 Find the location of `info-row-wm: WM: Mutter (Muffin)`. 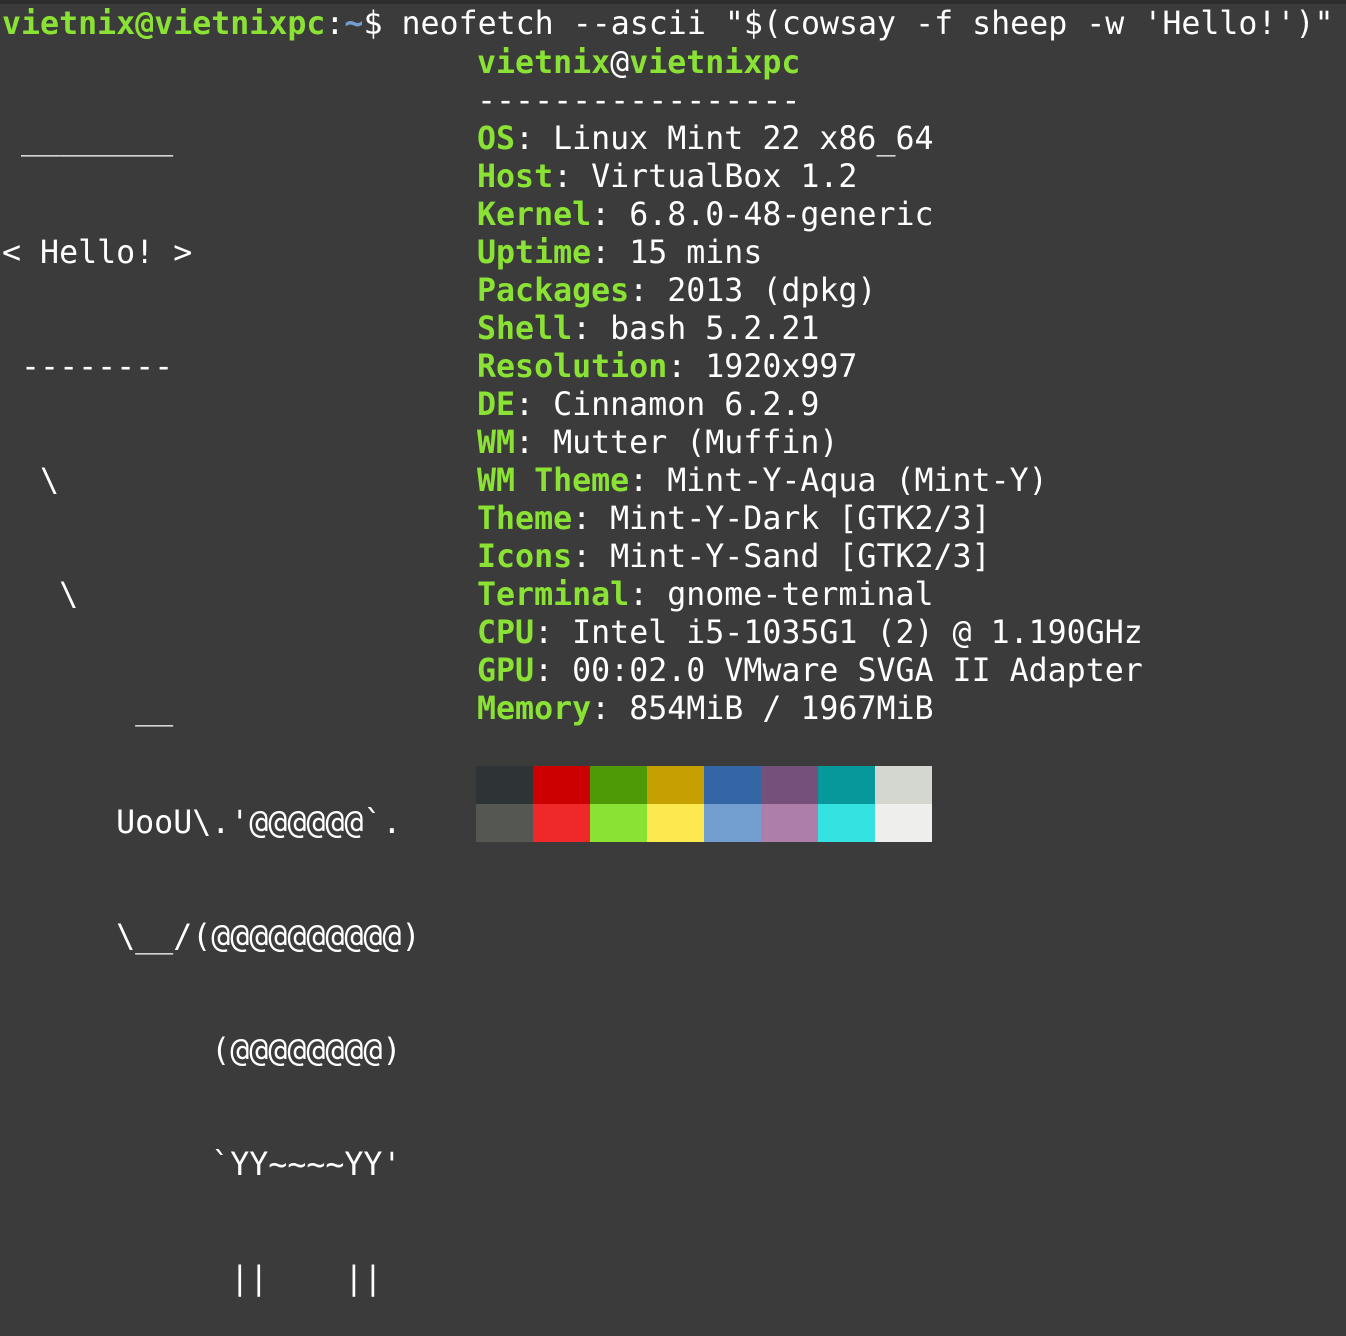

info-row-wm: WM: Mutter (Muffin) is located at coordinates (658, 443).